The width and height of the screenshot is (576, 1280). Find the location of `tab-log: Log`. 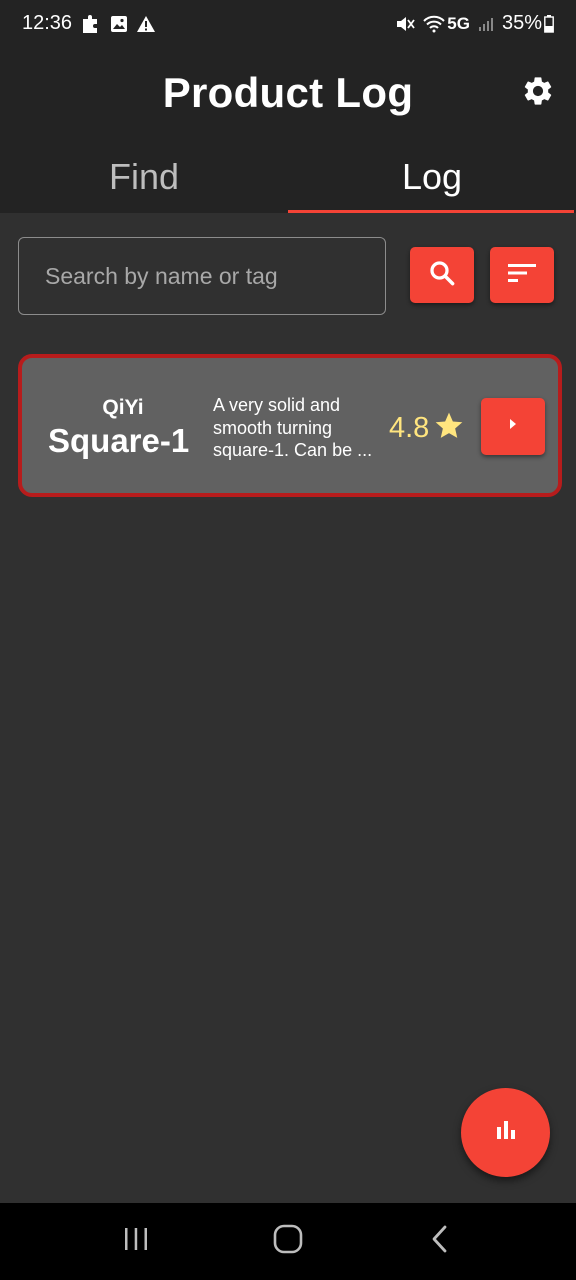

tab-log: Log is located at coordinates (432, 177).